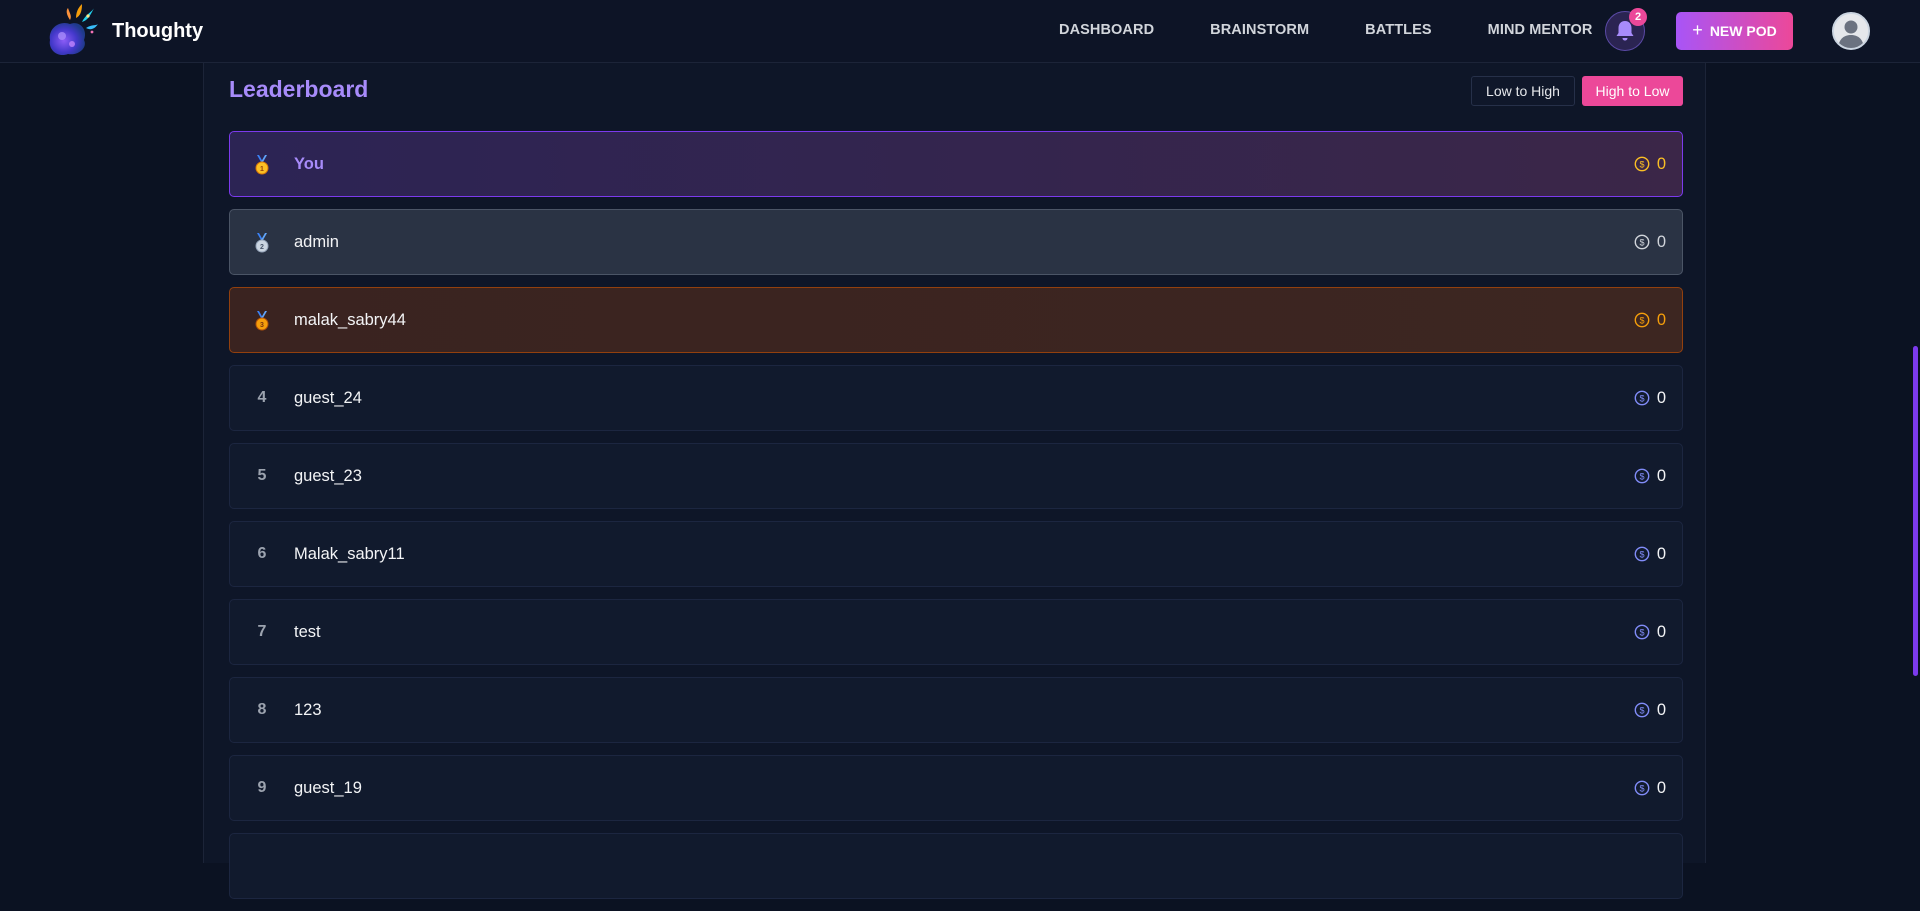  I want to click on avatar, so click(1851, 31).